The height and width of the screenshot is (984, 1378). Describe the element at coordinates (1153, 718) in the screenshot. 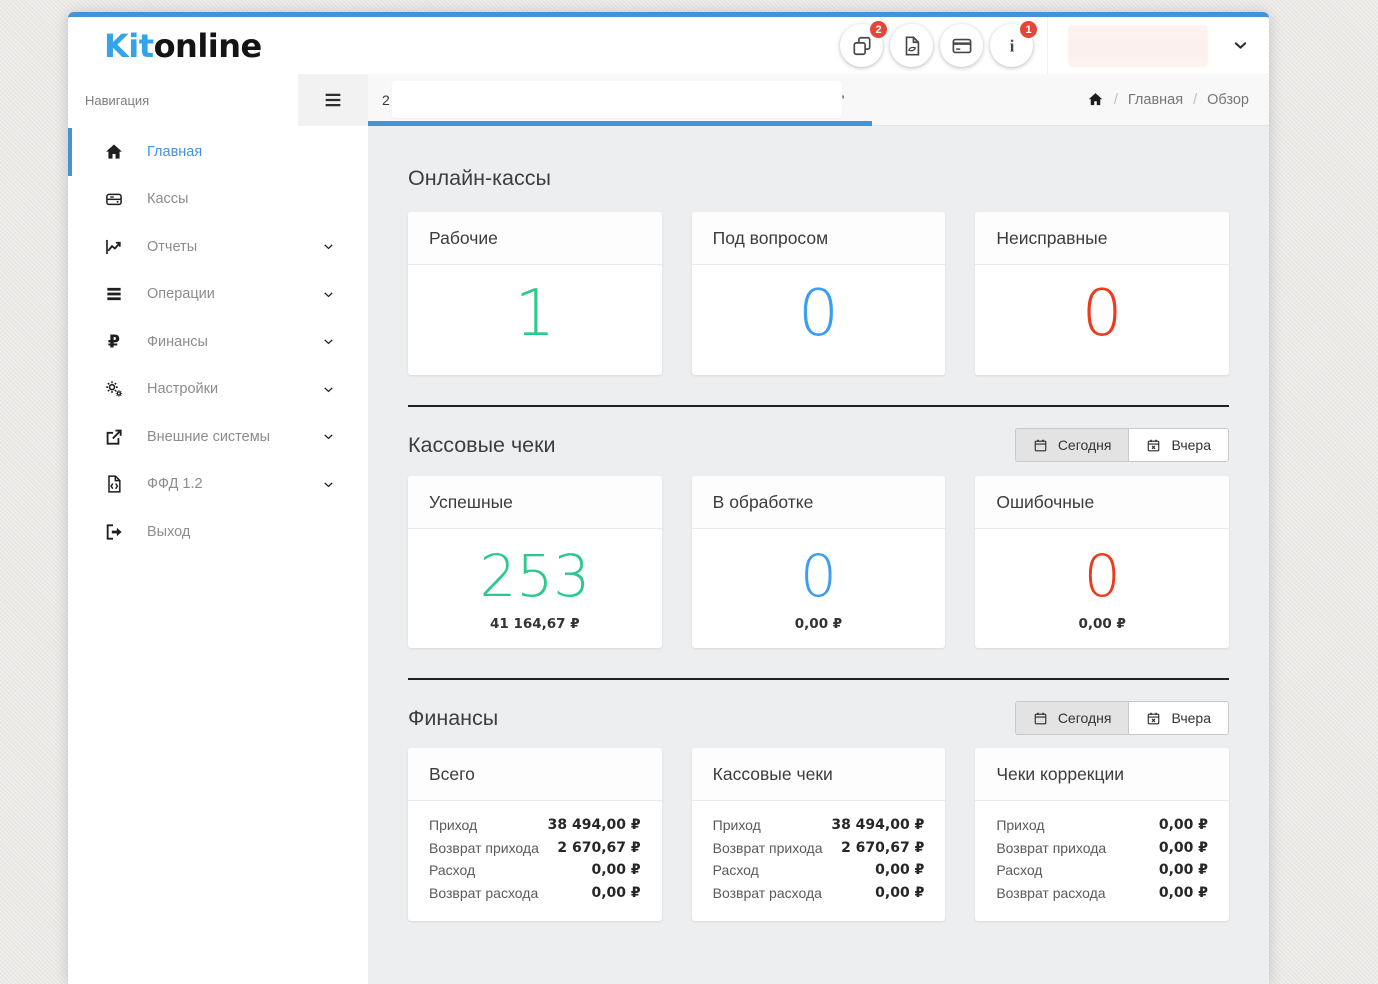

I see `calendar-x-icon` at that location.